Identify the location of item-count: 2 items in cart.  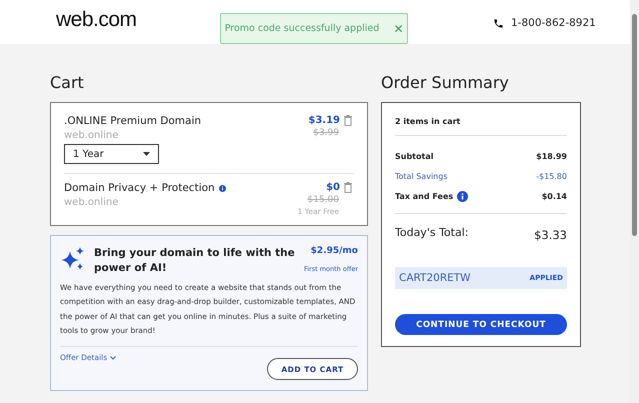
(481, 125).